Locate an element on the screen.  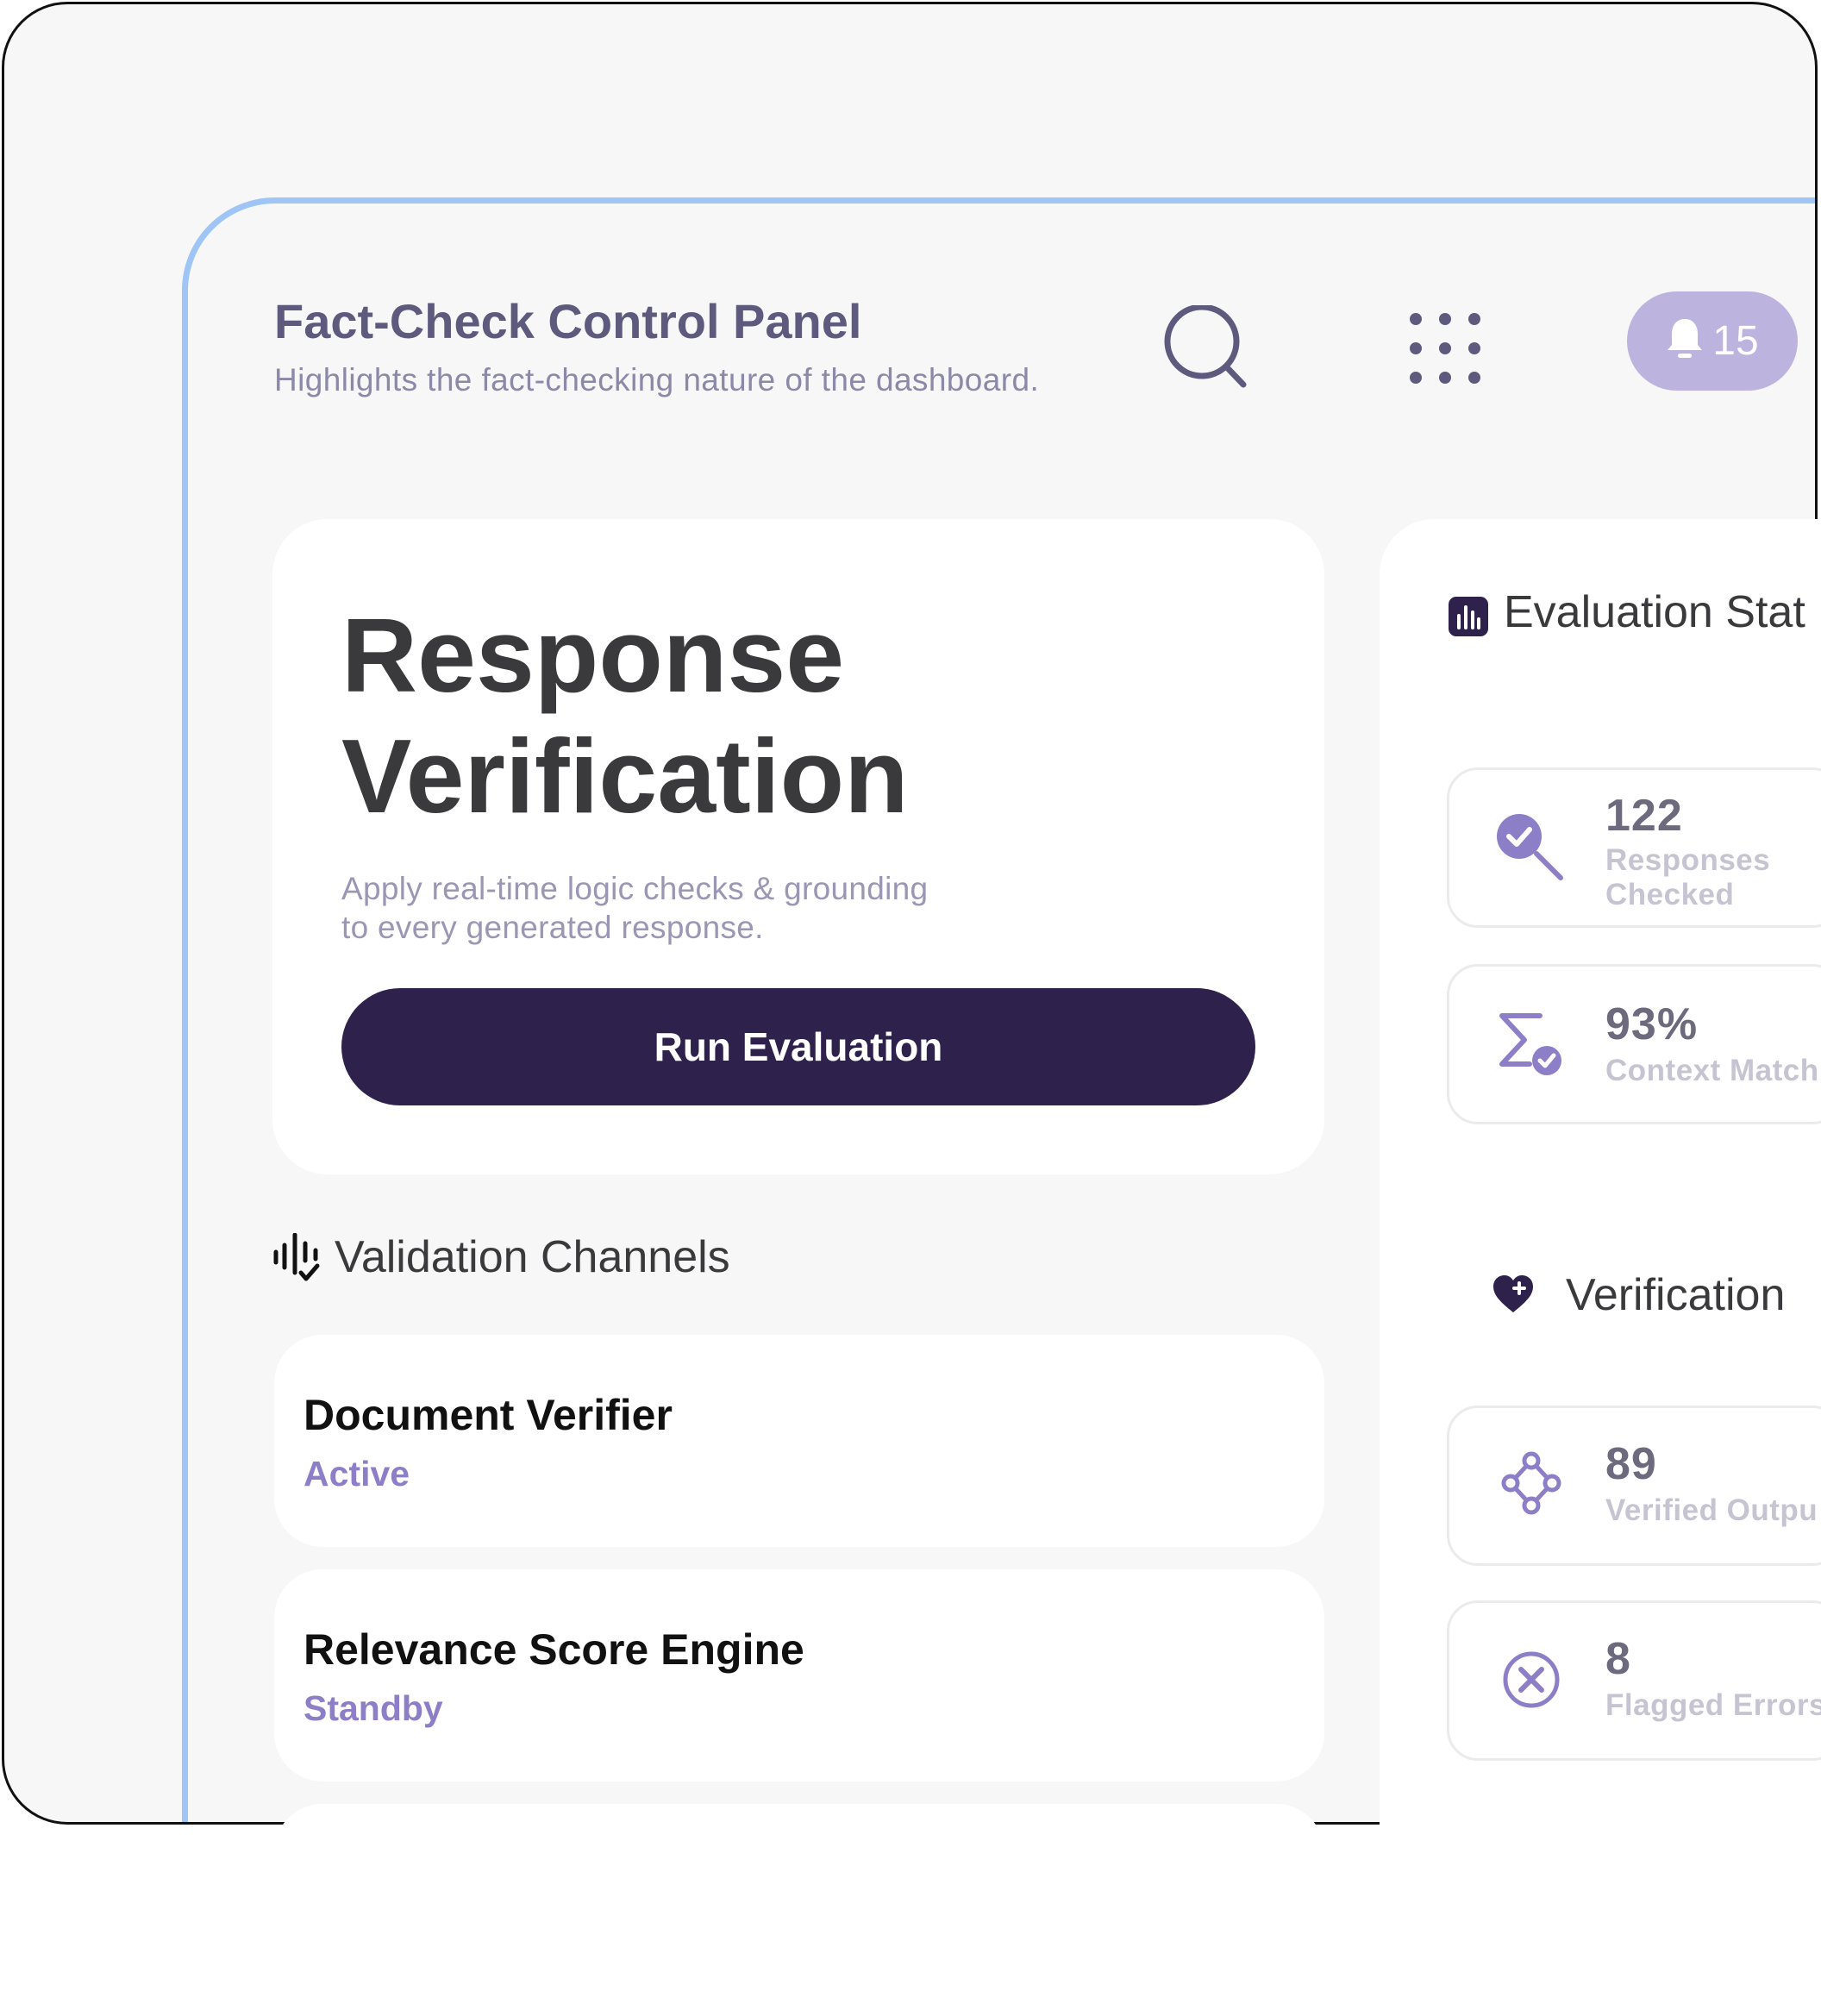
waveform-check-icon is located at coordinates (297, 1258).